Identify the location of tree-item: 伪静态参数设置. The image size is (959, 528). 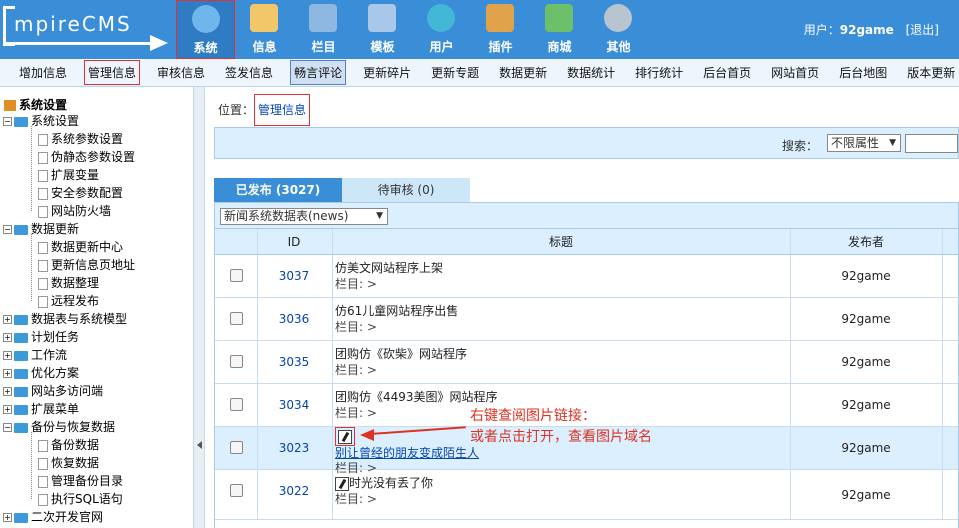
(86, 157).